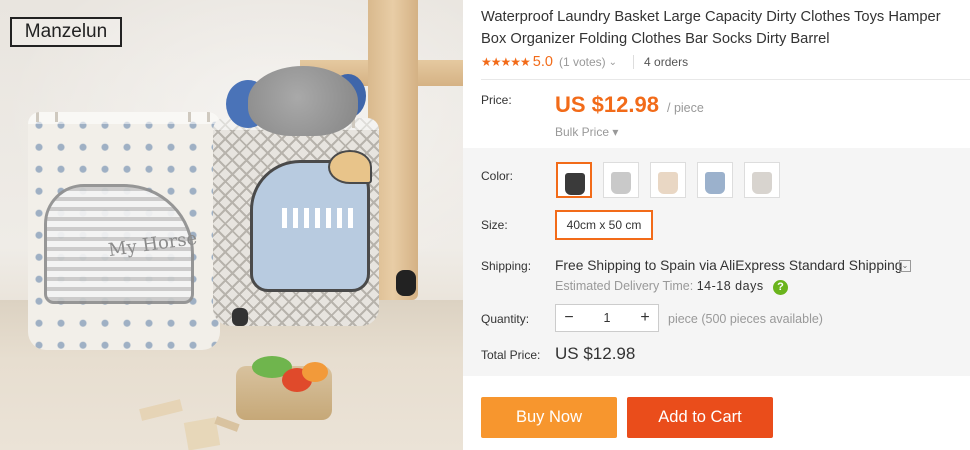 Image resolution: width=970 pixels, height=450 pixels. I want to click on delivery-estimate: Estimated Delivery Time: 14-18 days, so click(659, 286).